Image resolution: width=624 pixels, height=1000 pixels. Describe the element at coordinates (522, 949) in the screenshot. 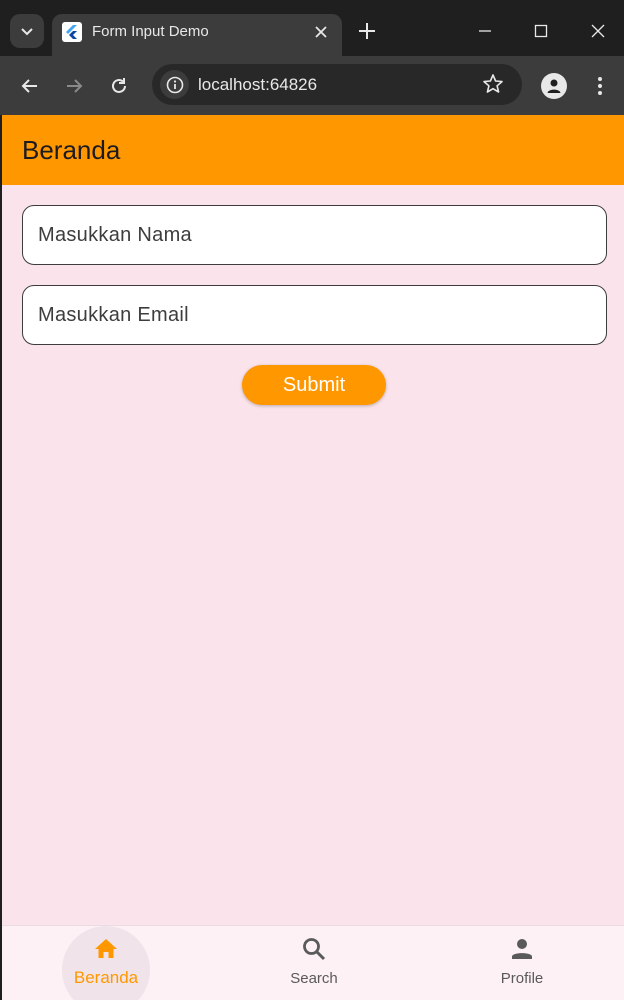

I see `person-icon` at that location.